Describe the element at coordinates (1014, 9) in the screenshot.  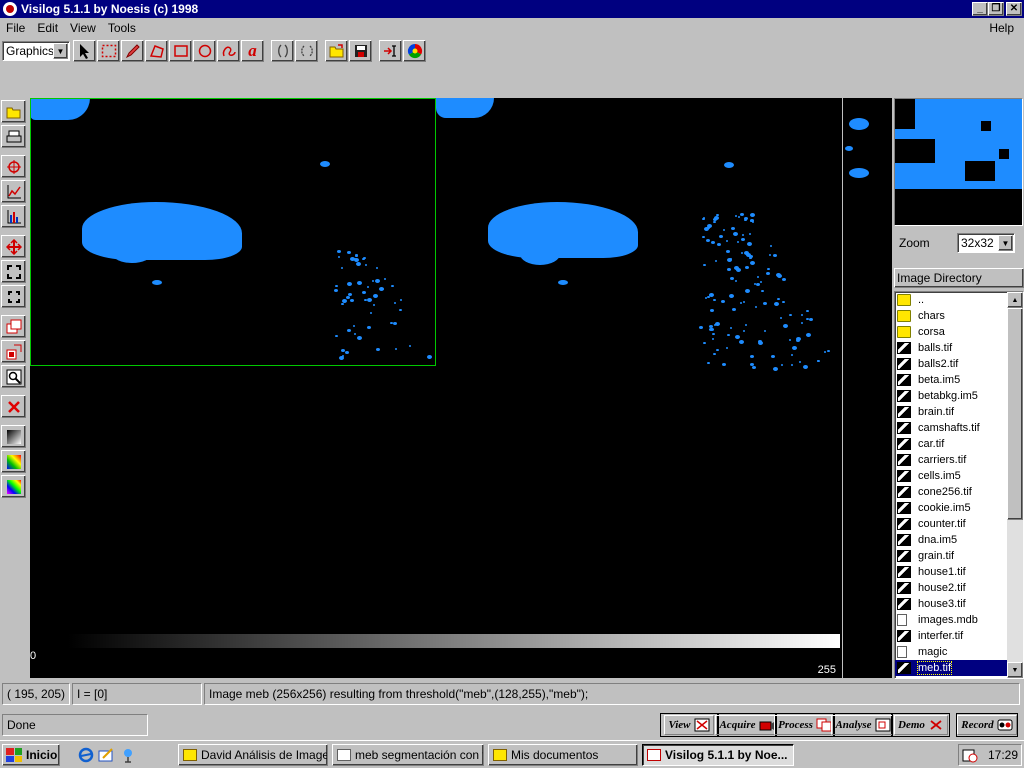
I see `close-button: ✕` at that location.